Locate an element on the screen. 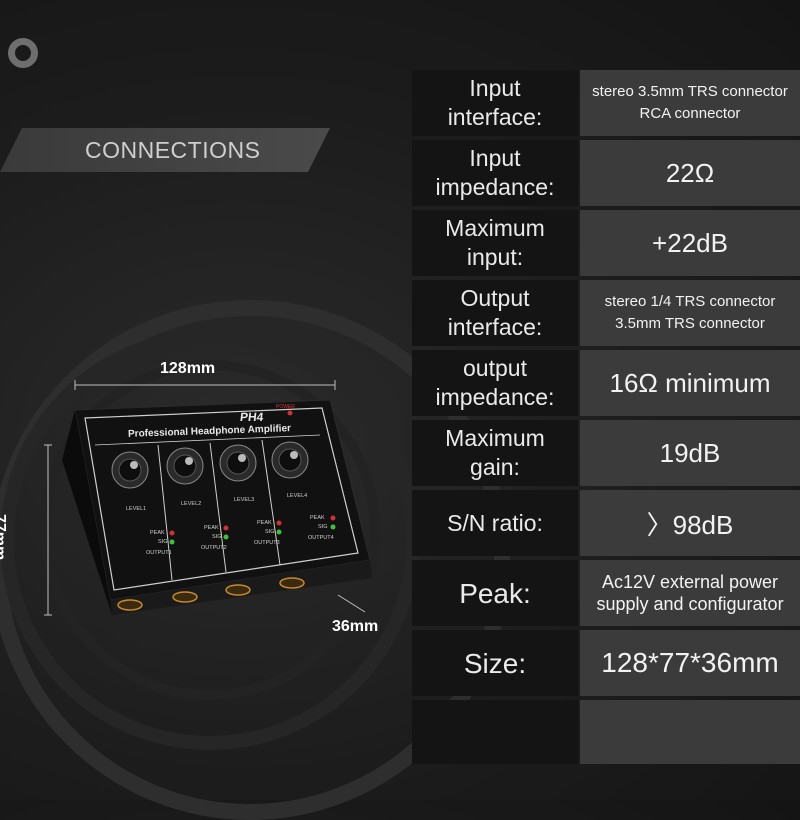 This screenshot has width=800, height=820. spec-label: Maximum gain: is located at coordinates (495, 453).